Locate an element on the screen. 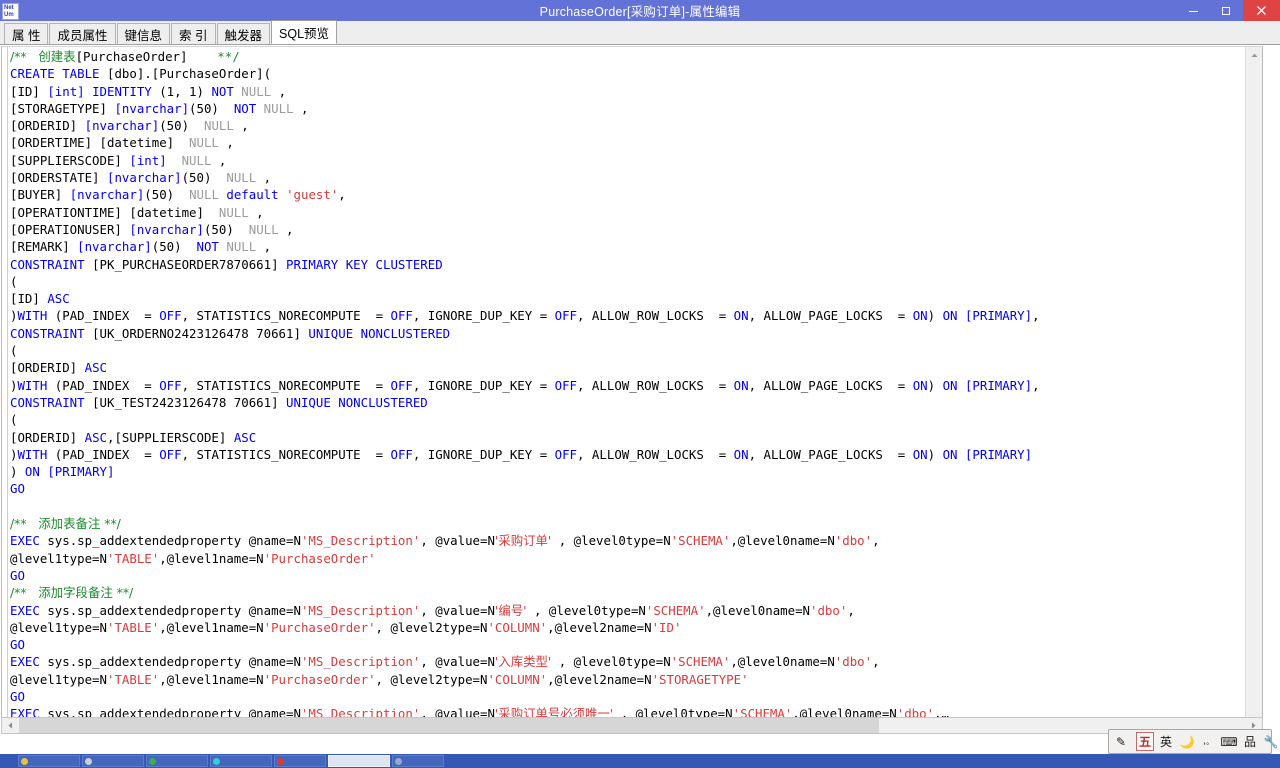  horizontal-scroll-thumb is located at coordinates (449, 725).